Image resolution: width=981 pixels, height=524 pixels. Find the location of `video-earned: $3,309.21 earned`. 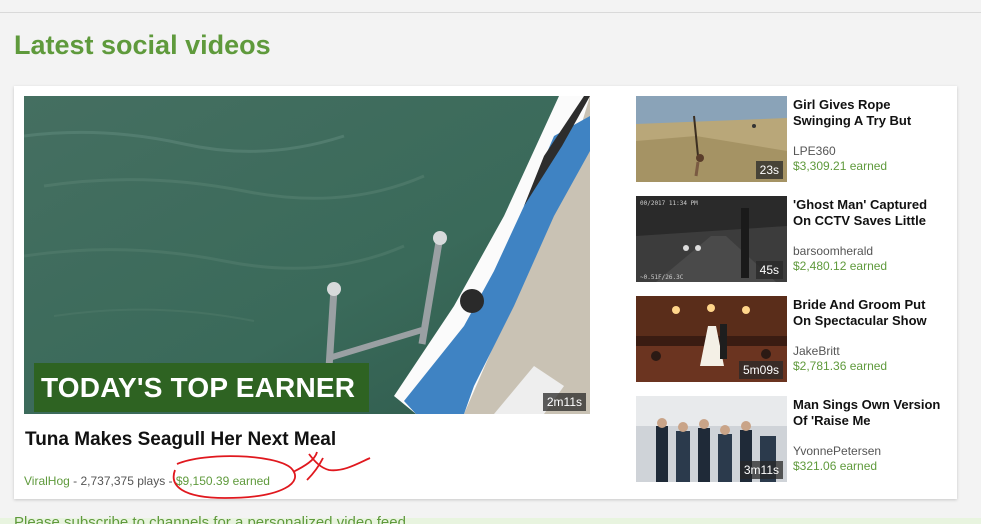

video-earned: $3,309.21 earned is located at coordinates (840, 166).